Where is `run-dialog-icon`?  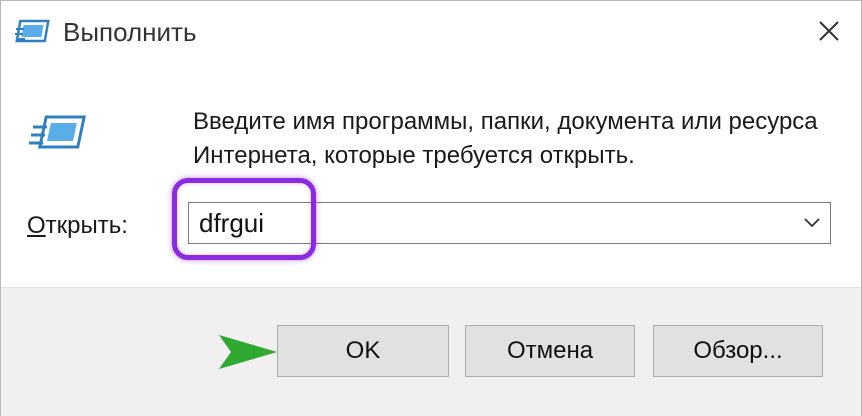 run-dialog-icon is located at coordinates (34, 32).